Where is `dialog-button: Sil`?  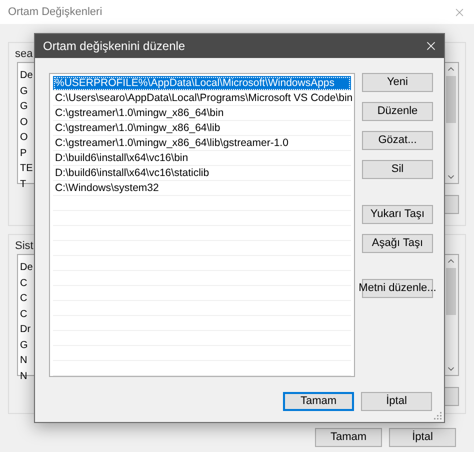
dialog-button: Sil is located at coordinates (397, 169).